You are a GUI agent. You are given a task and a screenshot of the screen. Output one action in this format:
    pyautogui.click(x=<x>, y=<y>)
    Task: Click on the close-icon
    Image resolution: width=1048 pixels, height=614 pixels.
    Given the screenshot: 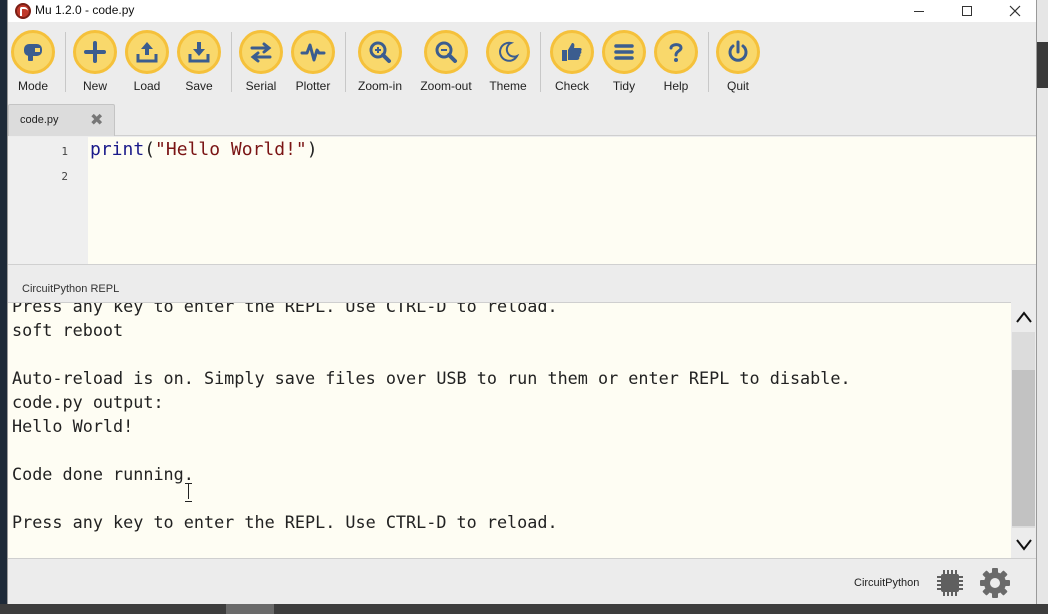 What is the action you would take?
    pyautogui.click(x=1015, y=11)
    